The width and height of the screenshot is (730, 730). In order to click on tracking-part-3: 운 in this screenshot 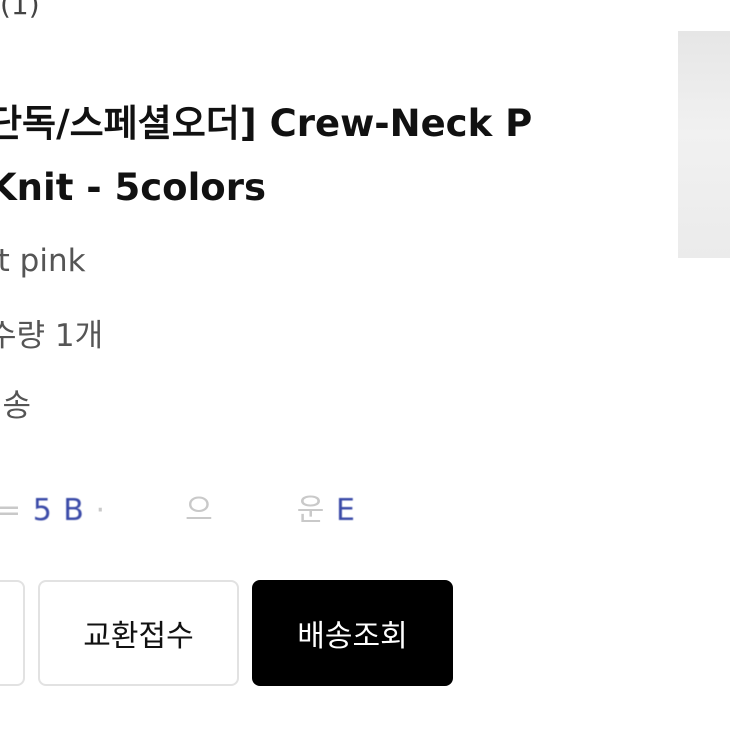, I will do `click(311, 510)`.